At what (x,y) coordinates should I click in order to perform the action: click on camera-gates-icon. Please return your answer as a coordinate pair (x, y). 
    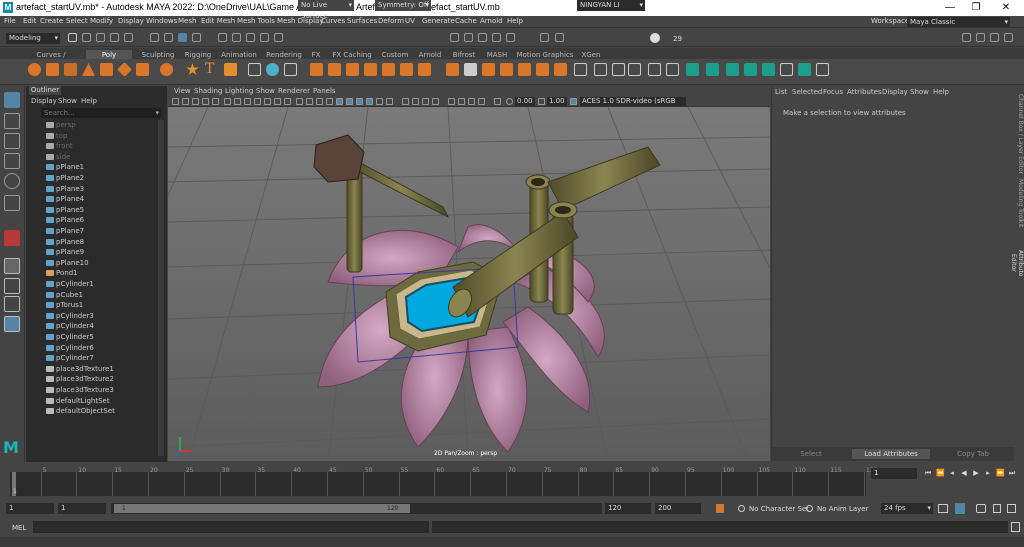
    Looking at the image, I should click on (481, 101).